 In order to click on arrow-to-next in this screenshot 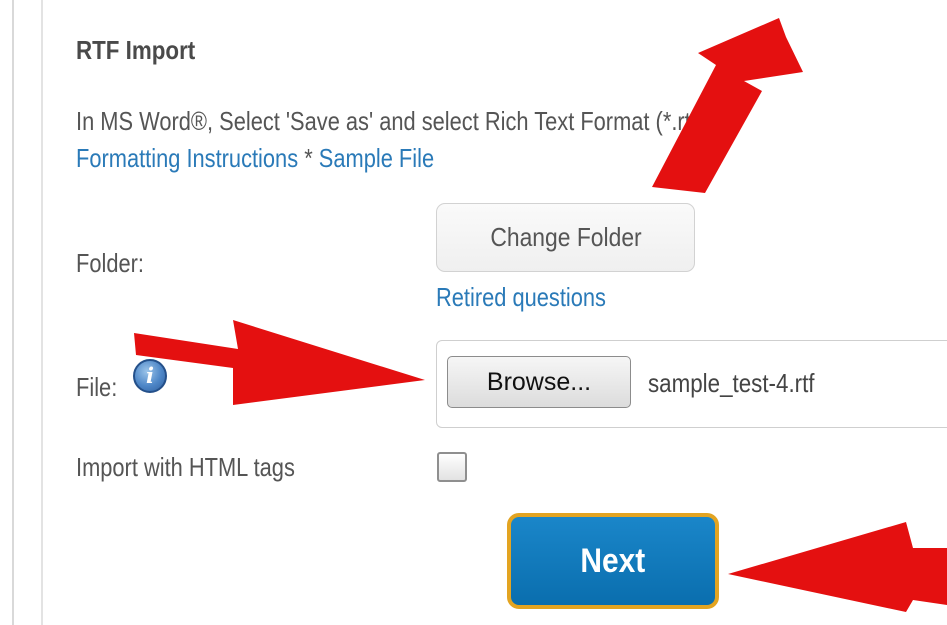, I will do `click(837, 567)`.